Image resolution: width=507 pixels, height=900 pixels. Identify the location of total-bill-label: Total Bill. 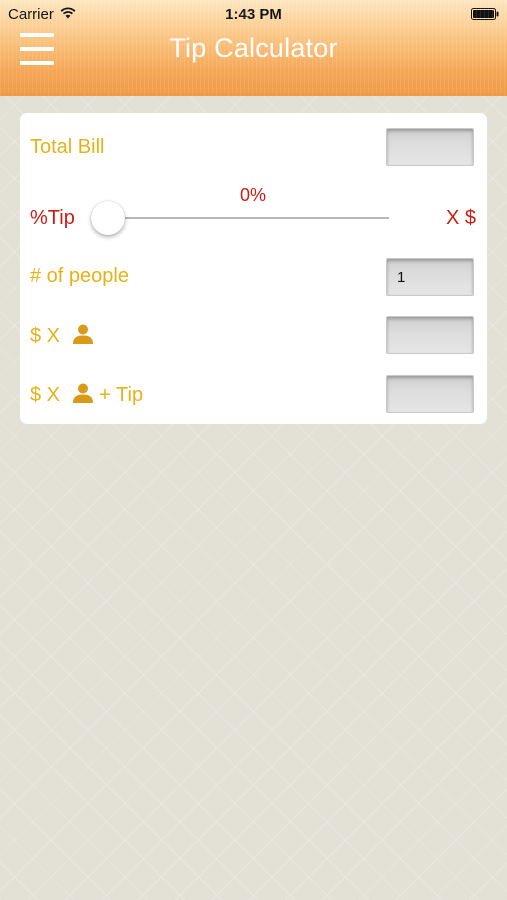
(67, 147).